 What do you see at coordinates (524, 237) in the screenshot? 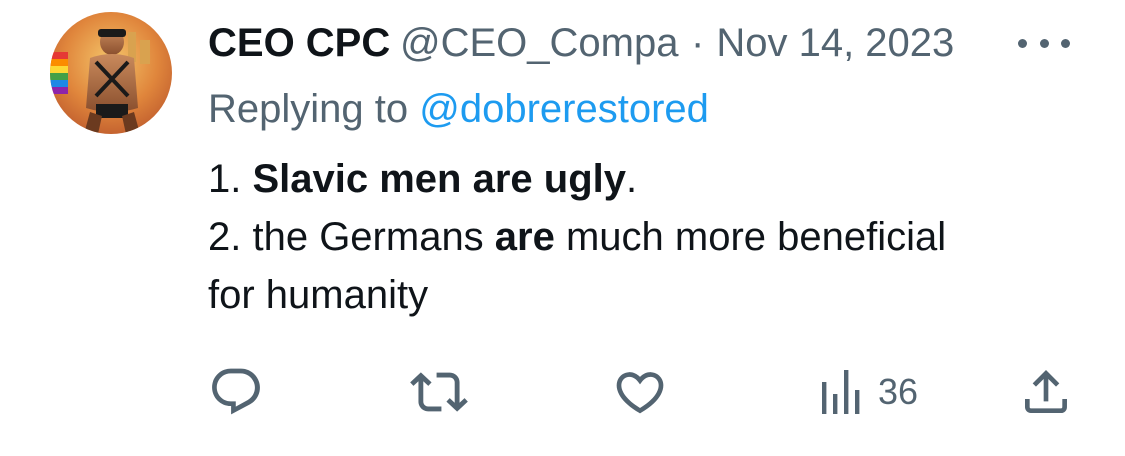
I see `bold-text: are` at bounding box center [524, 237].